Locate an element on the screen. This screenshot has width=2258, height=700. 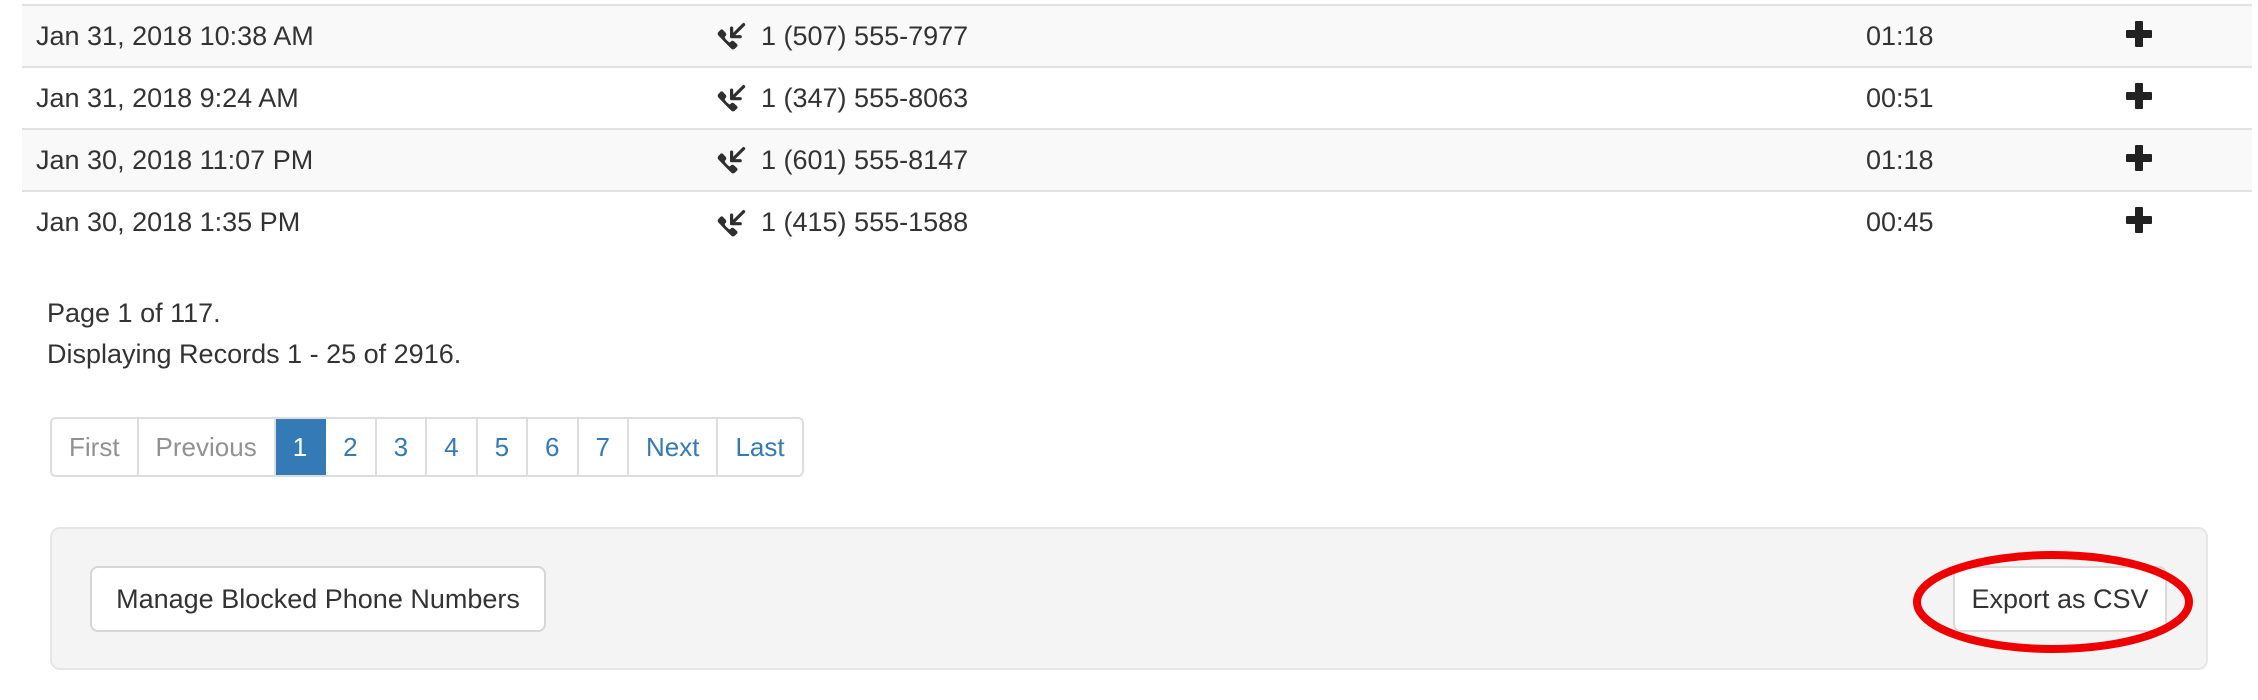
call-date: Jan 30, 2018 11:07 PM is located at coordinates (175, 159).